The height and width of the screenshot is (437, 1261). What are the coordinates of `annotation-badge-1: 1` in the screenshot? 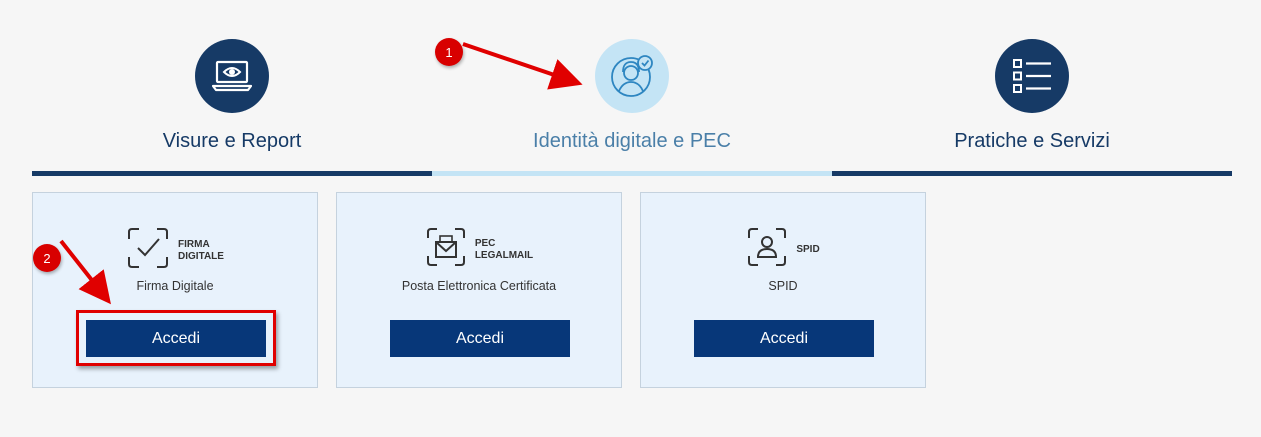 It's located at (449, 52).